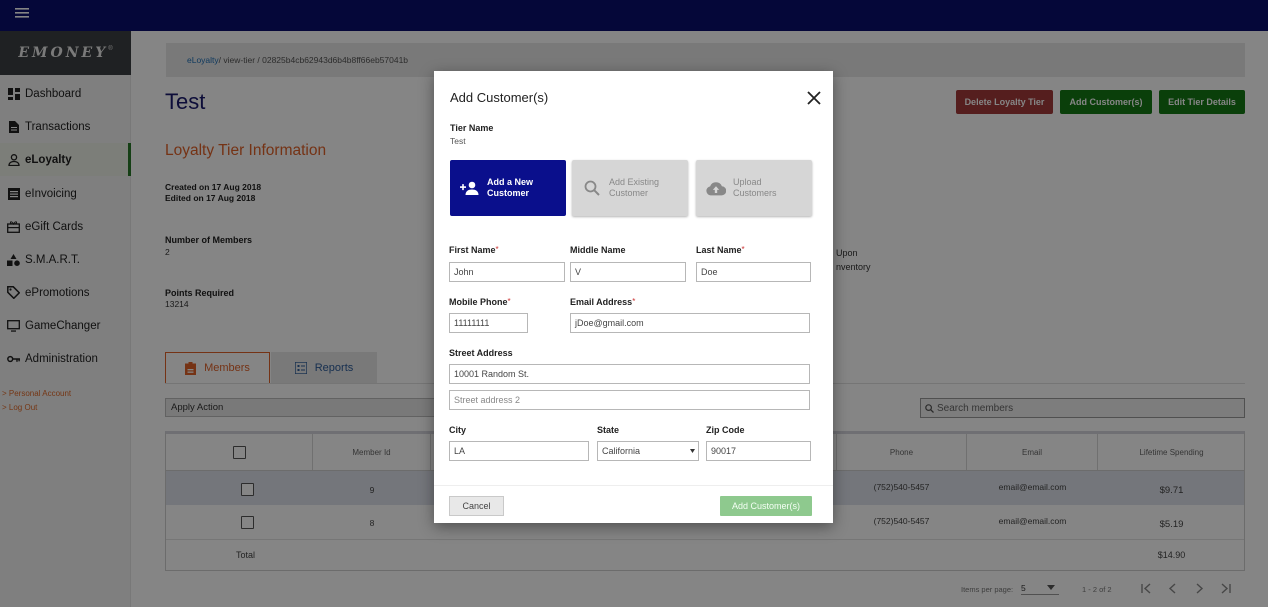 The width and height of the screenshot is (1268, 607). I want to click on first-name-label: First Name*, so click(474, 250).